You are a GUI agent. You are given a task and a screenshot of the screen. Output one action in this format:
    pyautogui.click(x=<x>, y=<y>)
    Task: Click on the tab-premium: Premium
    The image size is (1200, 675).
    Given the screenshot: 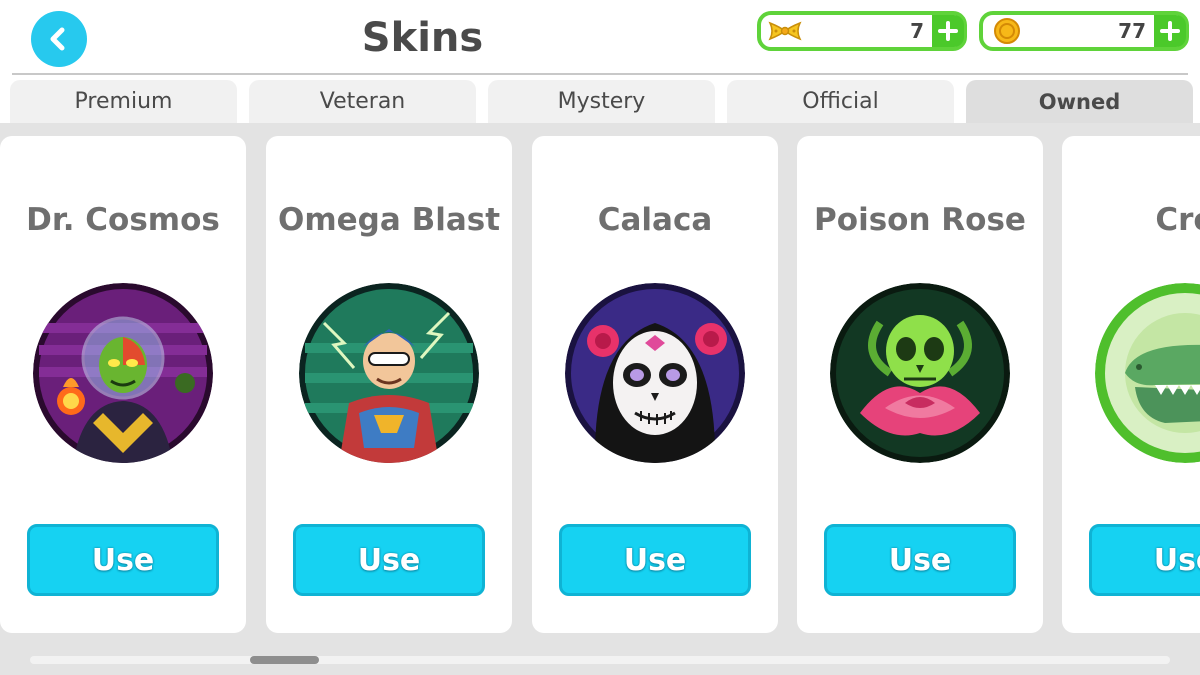 What is the action you would take?
    pyautogui.click(x=123, y=101)
    